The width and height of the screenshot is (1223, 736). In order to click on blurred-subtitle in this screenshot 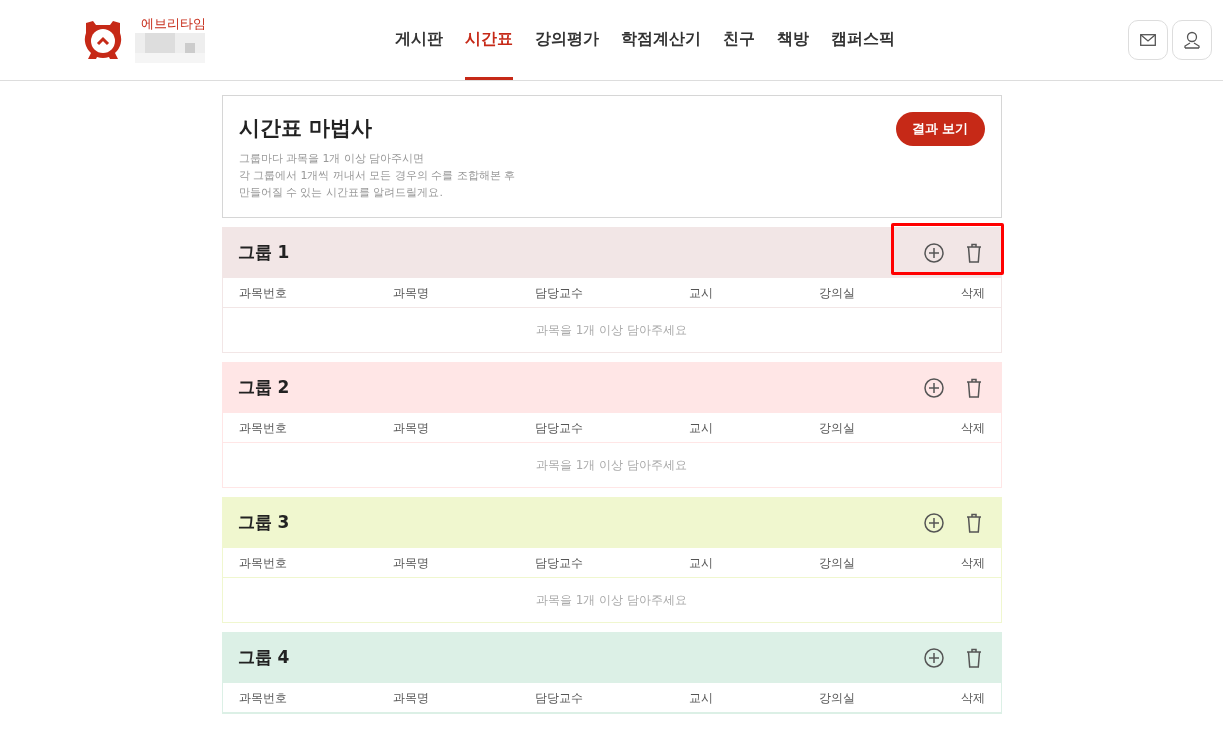, I will do `click(170, 48)`.